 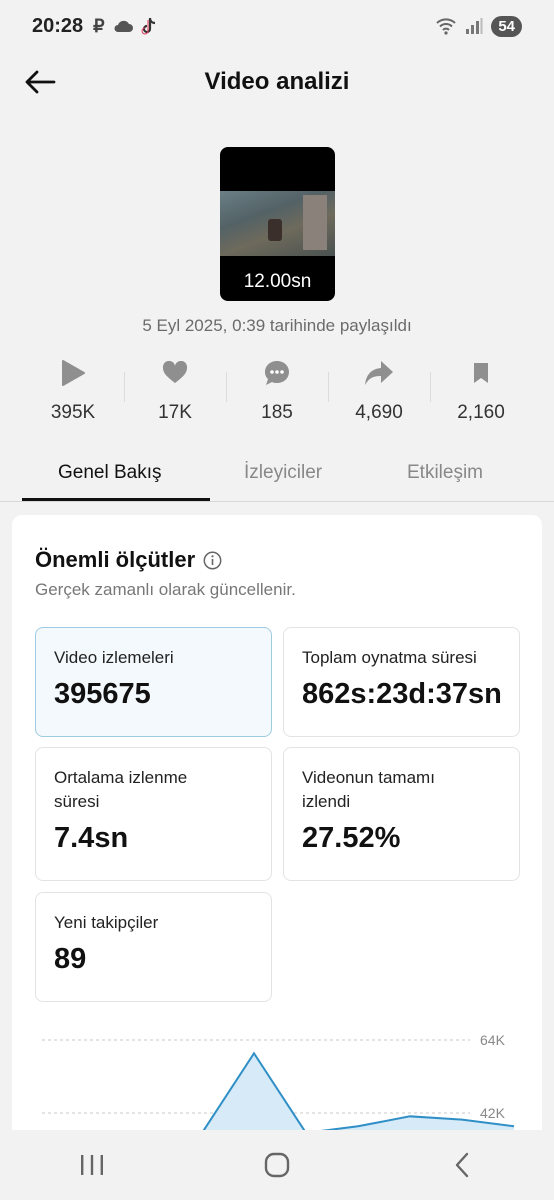 I want to click on info-icon, so click(x=212, y=560).